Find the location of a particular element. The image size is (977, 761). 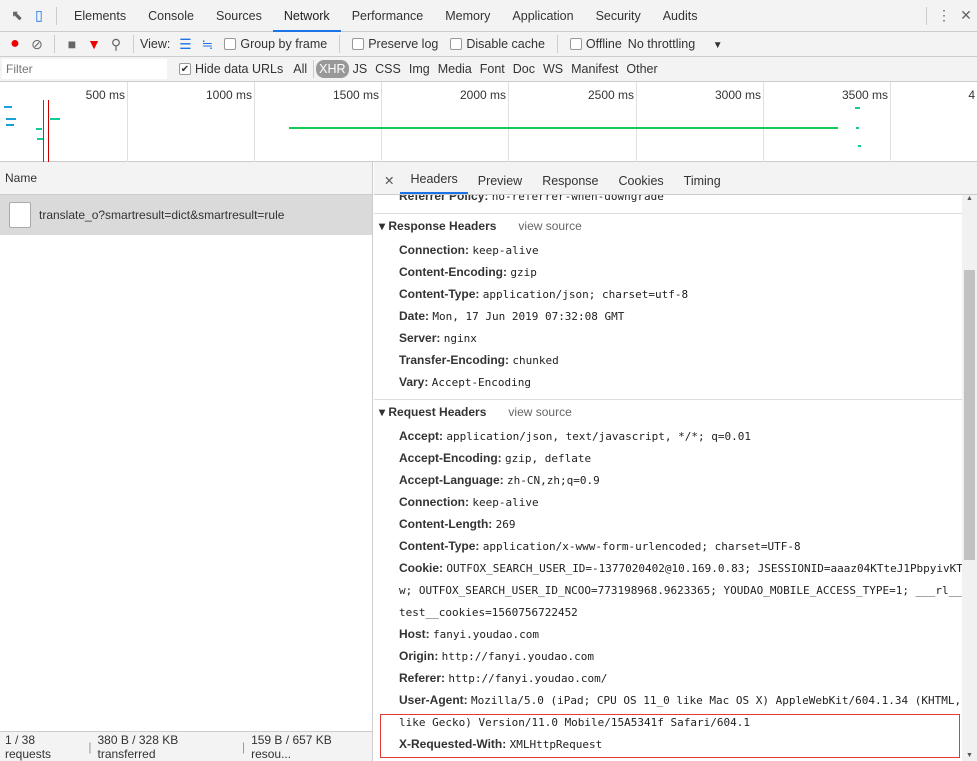

header-value: chunked is located at coordinates (535, 360).